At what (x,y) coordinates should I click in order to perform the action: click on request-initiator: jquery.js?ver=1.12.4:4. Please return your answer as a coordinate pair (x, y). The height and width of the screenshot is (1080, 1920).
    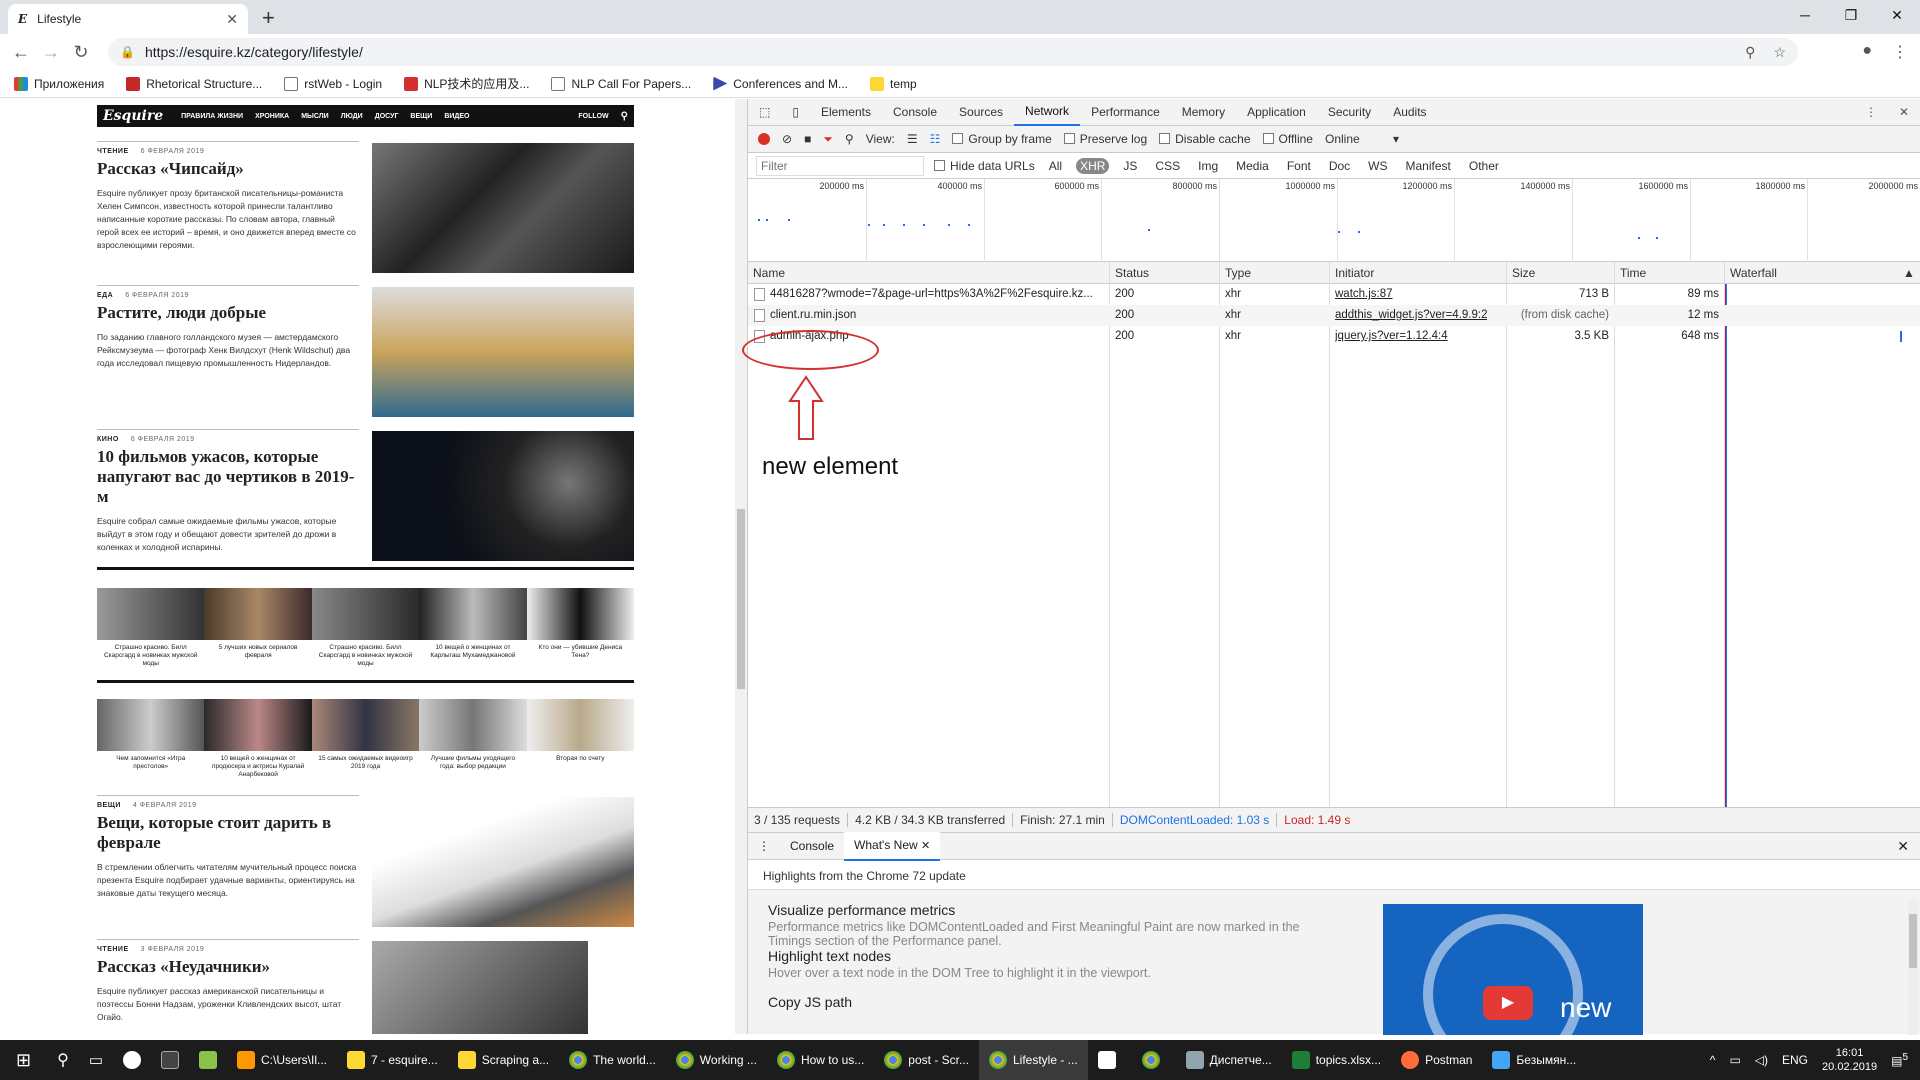
    Looking at the image, I should click on (1391, 336).